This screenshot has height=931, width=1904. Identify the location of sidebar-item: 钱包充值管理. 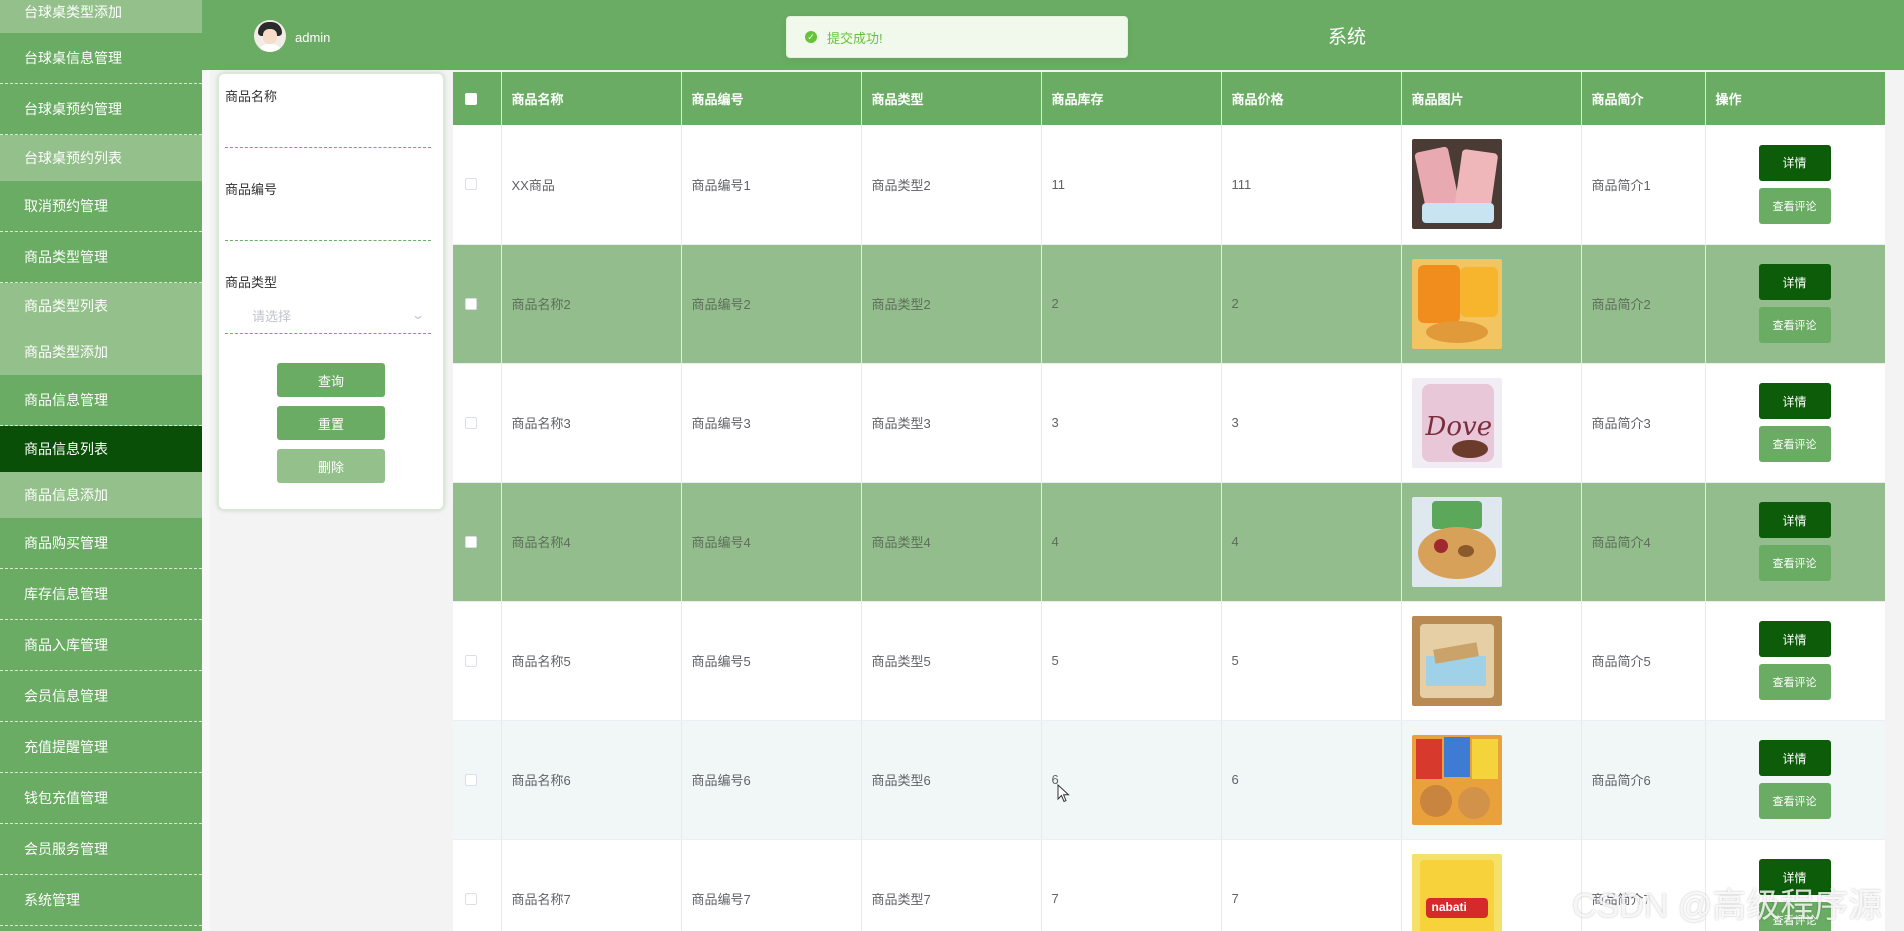
(101, 798).